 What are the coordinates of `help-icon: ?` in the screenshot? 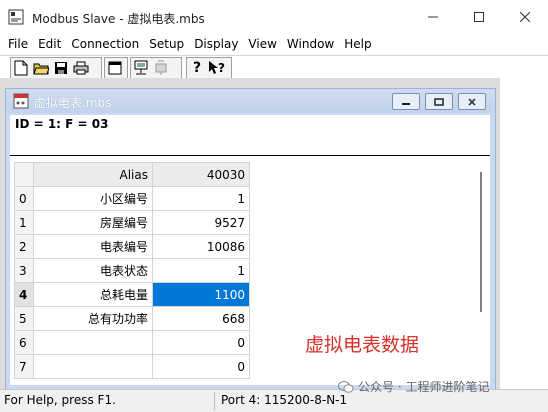 It's located at (197, 68).